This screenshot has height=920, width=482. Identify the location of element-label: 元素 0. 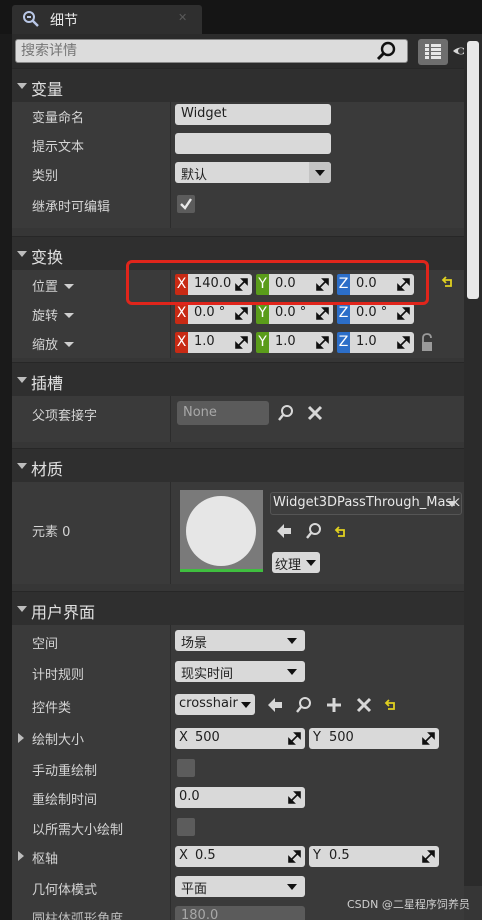
(51, 532).